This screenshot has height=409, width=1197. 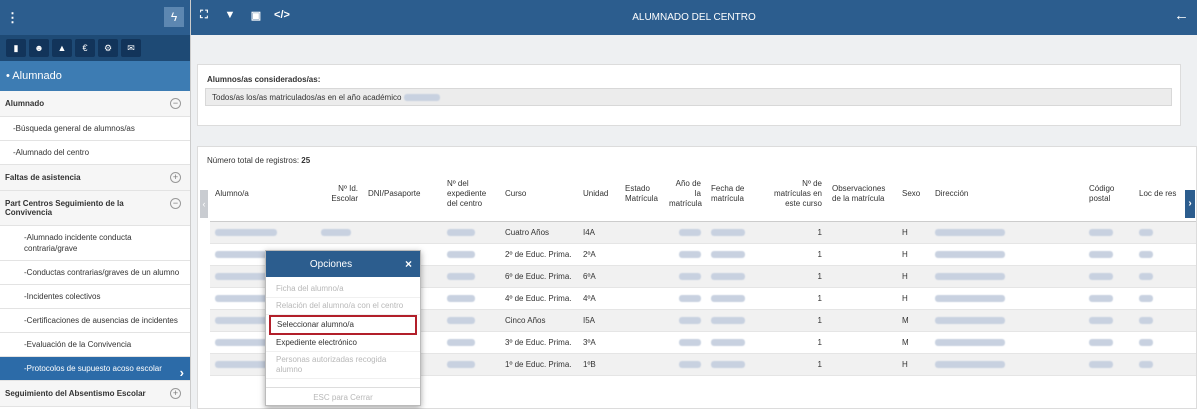 What do you see at coordinates (1190, 204) in the screenshot?
I see `scroll-right-button: ›` at bounding box center [1190, 204].